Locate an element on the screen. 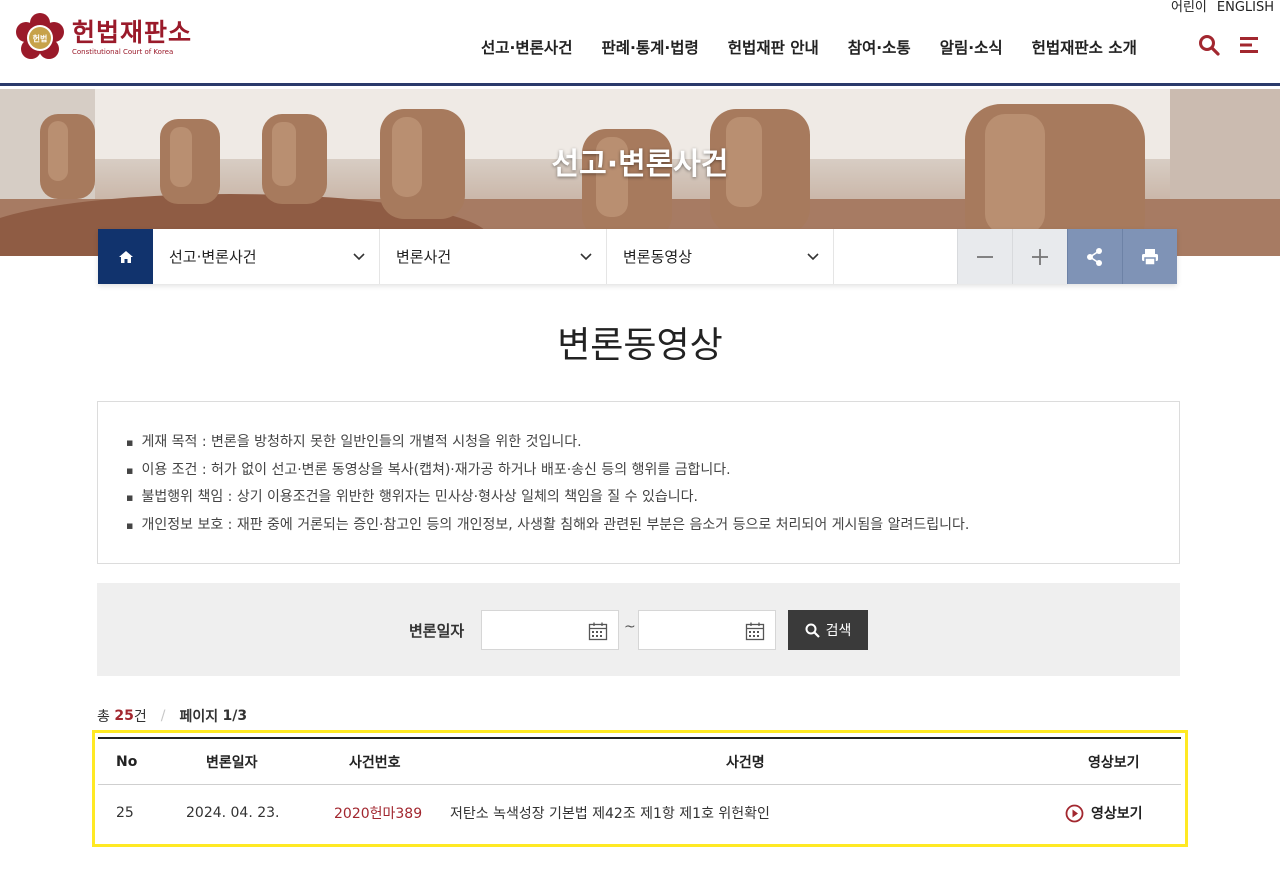 The height and width of the screenshot is (883, 1280). nav-item-participation: 참여·소통 is located at coordinates (879, 47).